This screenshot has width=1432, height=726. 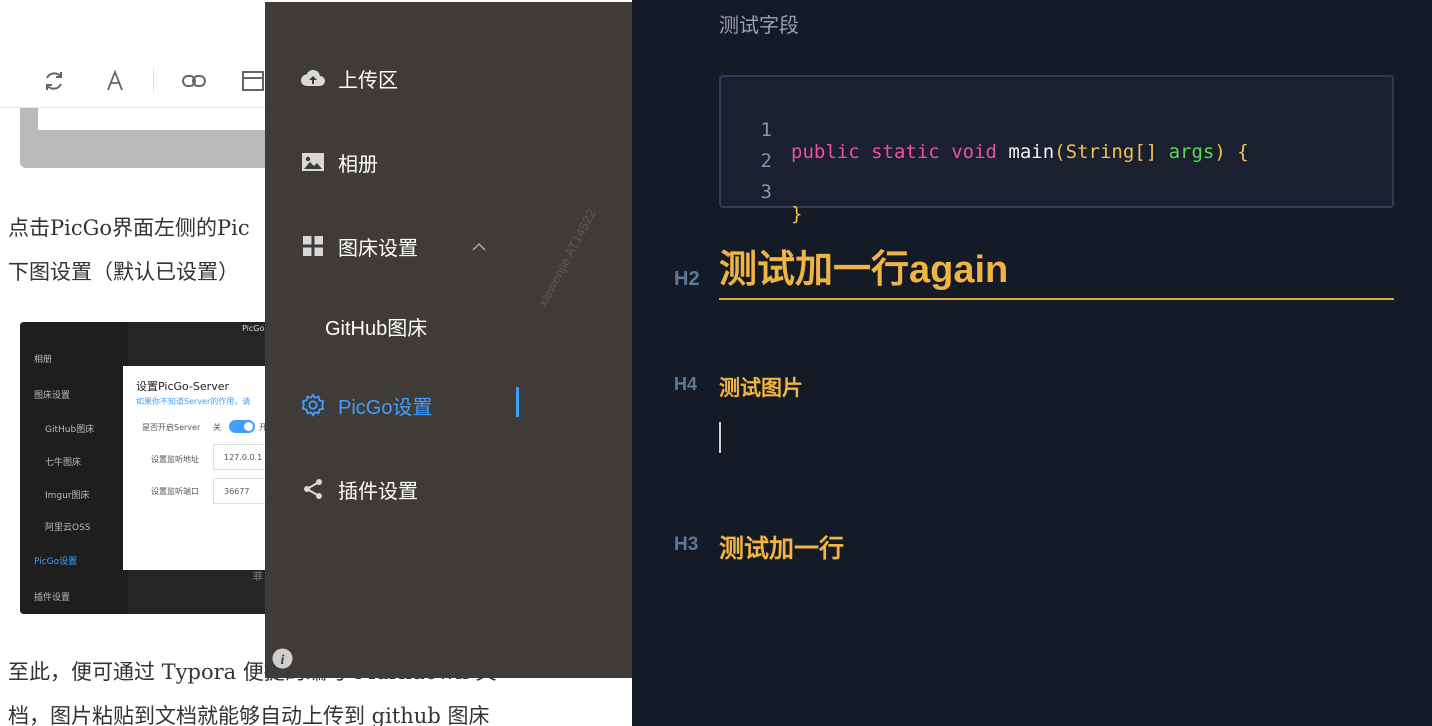 I want to click on embed-dialog-title: 设置PicGo-Server, so click(x=182, y=386).